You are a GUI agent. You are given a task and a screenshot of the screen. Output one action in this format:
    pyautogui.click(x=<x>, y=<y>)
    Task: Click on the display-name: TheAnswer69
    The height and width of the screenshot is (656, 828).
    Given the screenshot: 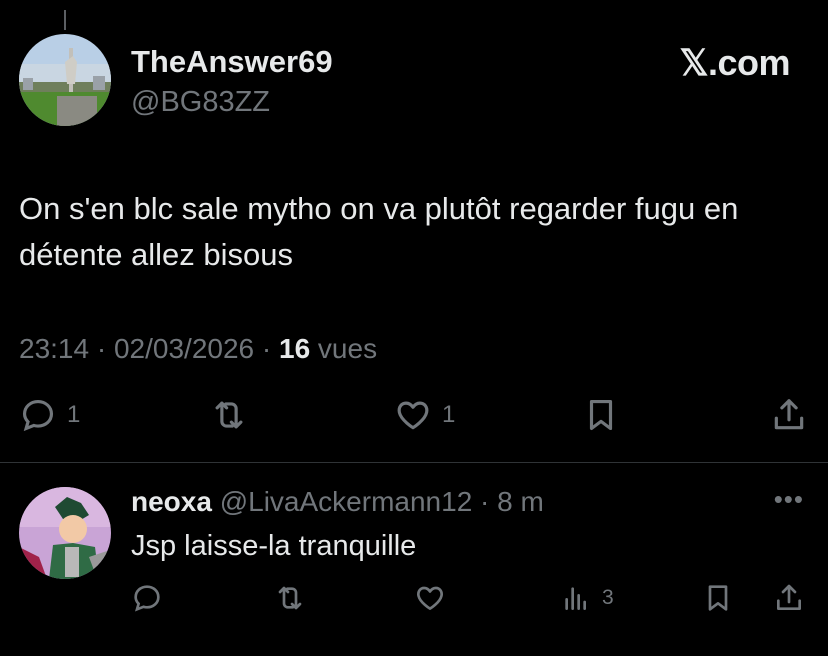 What is the action you would take?
    pyautogui.click(x=232, y=62)
    